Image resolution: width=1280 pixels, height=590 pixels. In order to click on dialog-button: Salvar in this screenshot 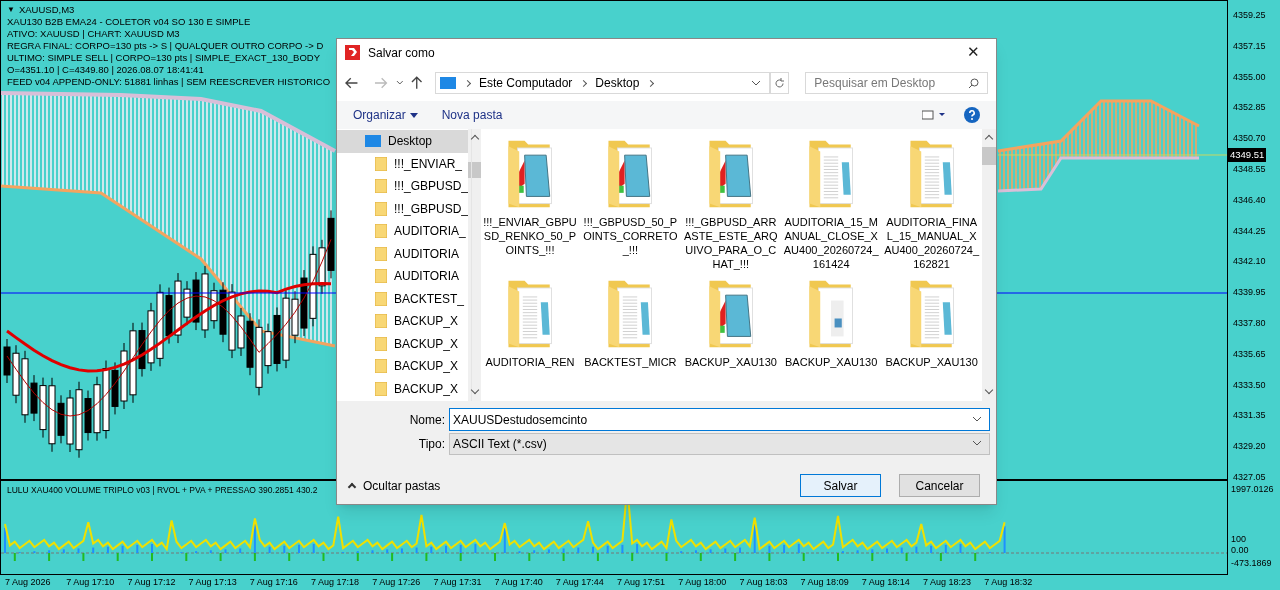, I will do `click(840, 485)`.